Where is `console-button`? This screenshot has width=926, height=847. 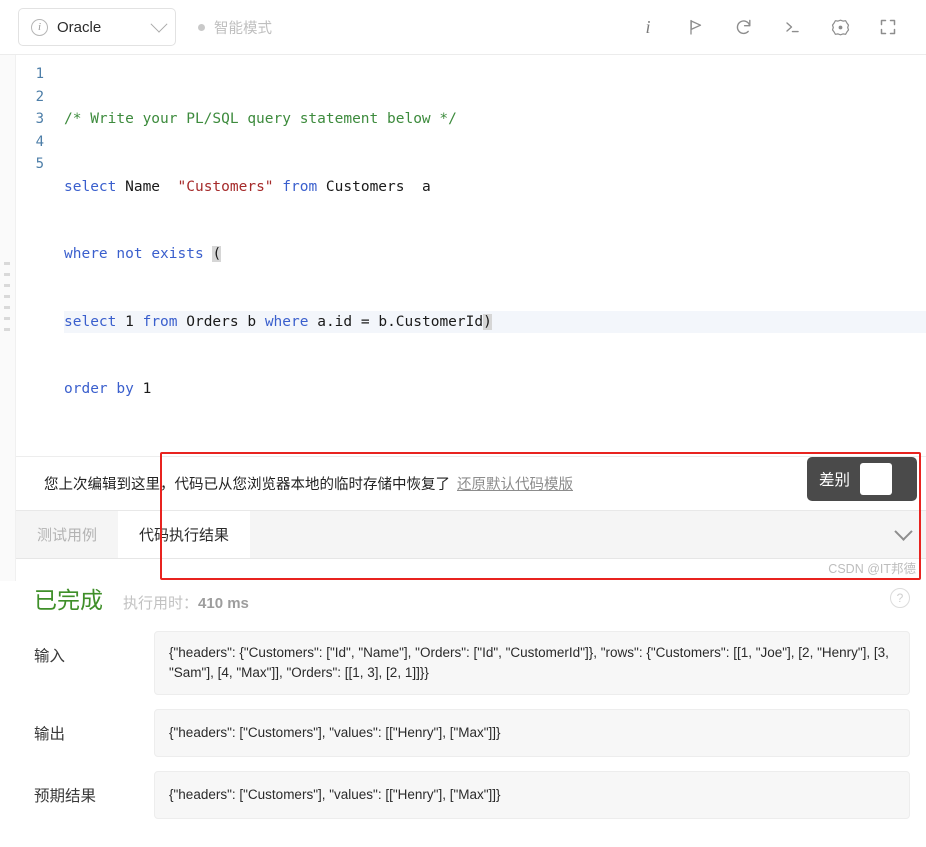
console-button is located at coordinates (792, 27).